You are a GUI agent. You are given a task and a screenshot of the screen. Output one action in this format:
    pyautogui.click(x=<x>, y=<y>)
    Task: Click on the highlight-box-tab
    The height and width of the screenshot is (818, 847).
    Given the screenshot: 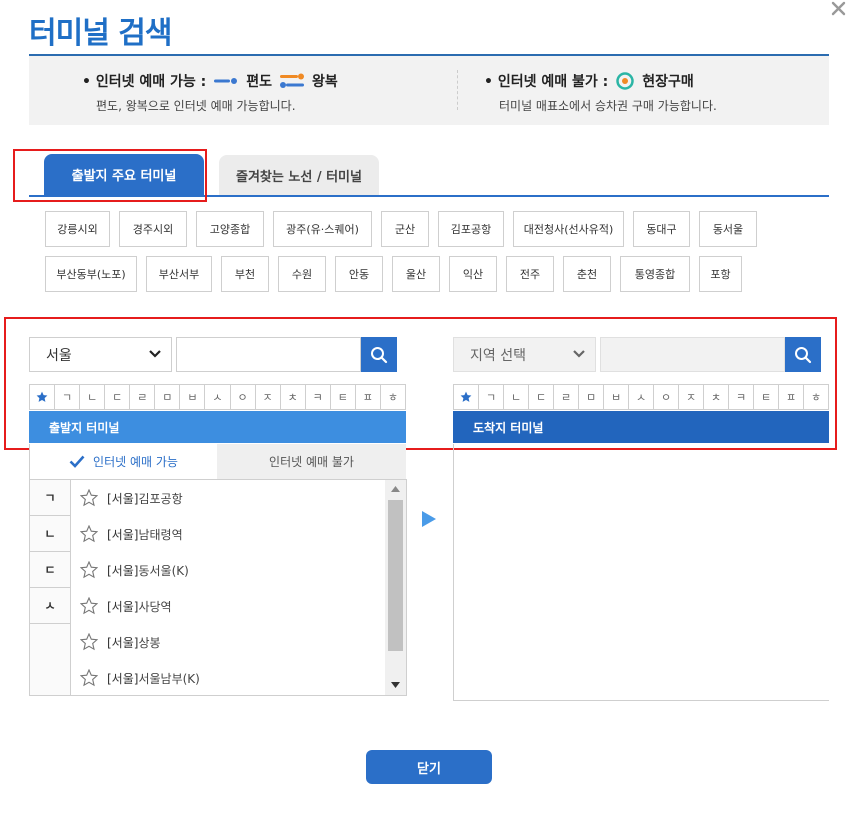 What is the action you would take?
    pyautogui.click(x=110, y=175)
    